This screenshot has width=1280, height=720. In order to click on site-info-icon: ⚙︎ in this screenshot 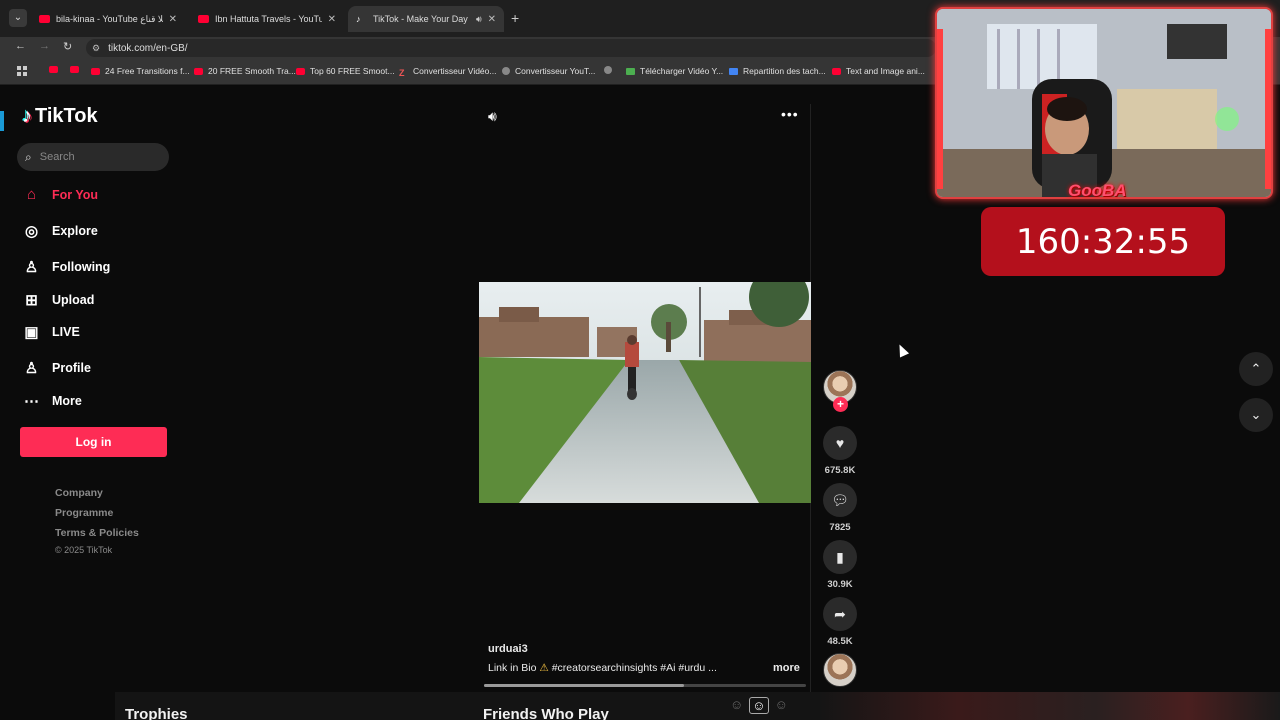, I will do `click(96, 48)`.